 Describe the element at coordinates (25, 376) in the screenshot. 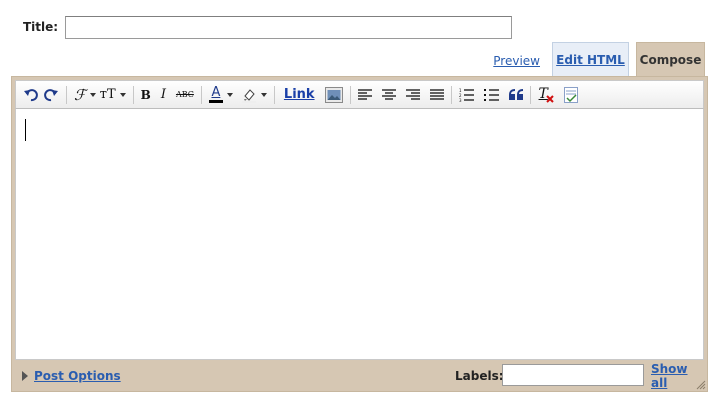

I see `expand-triangle-icon` at that location.